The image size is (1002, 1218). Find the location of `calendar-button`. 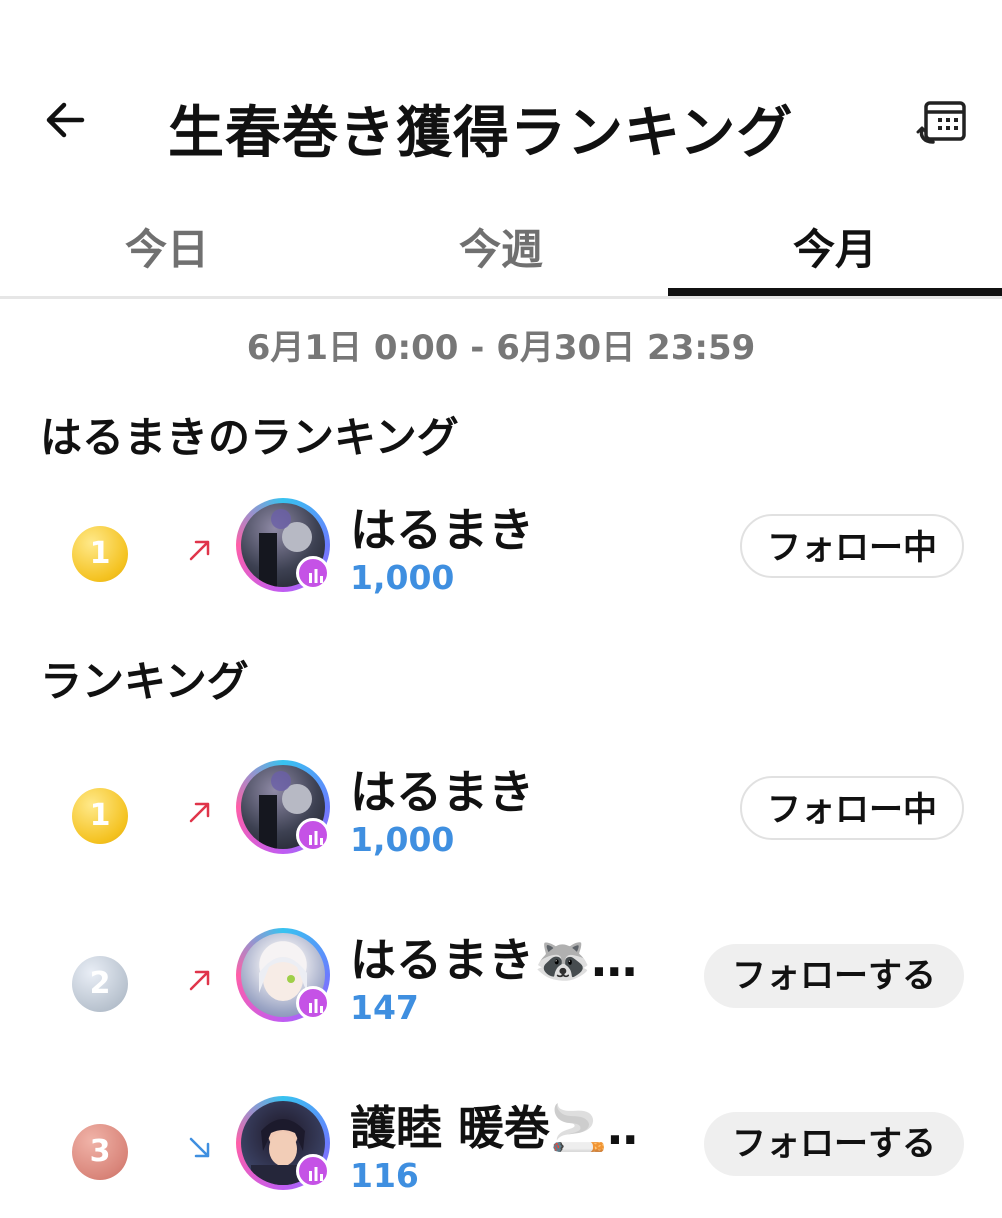

calendar-button is located at coordinates (943, 123).